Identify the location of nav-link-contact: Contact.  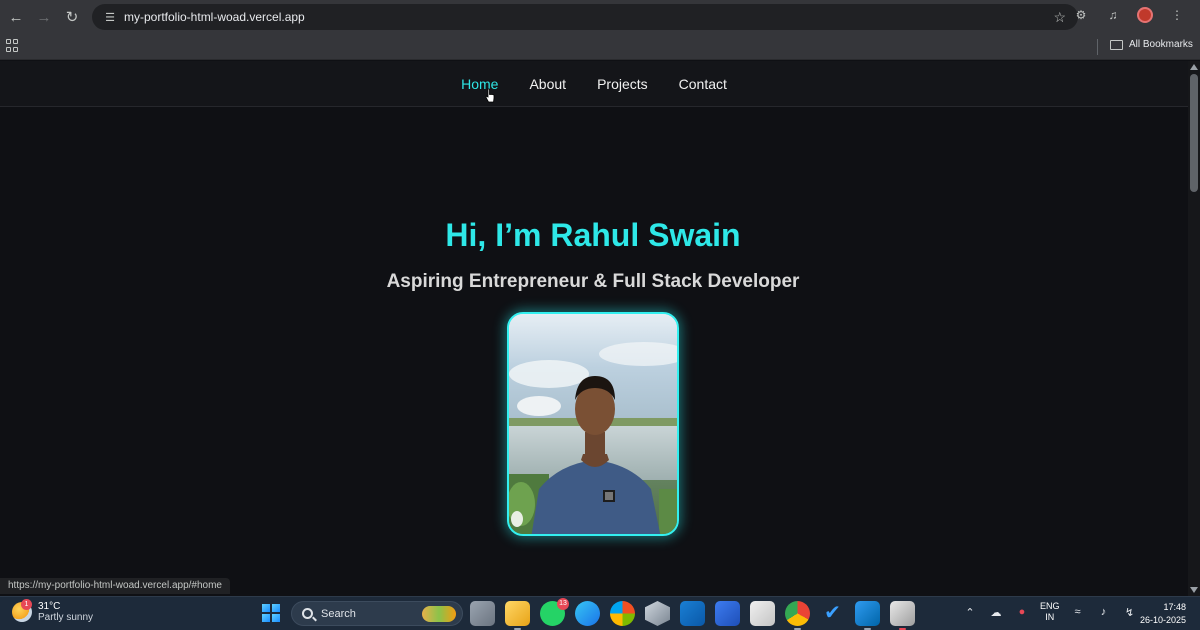
(703, 84).